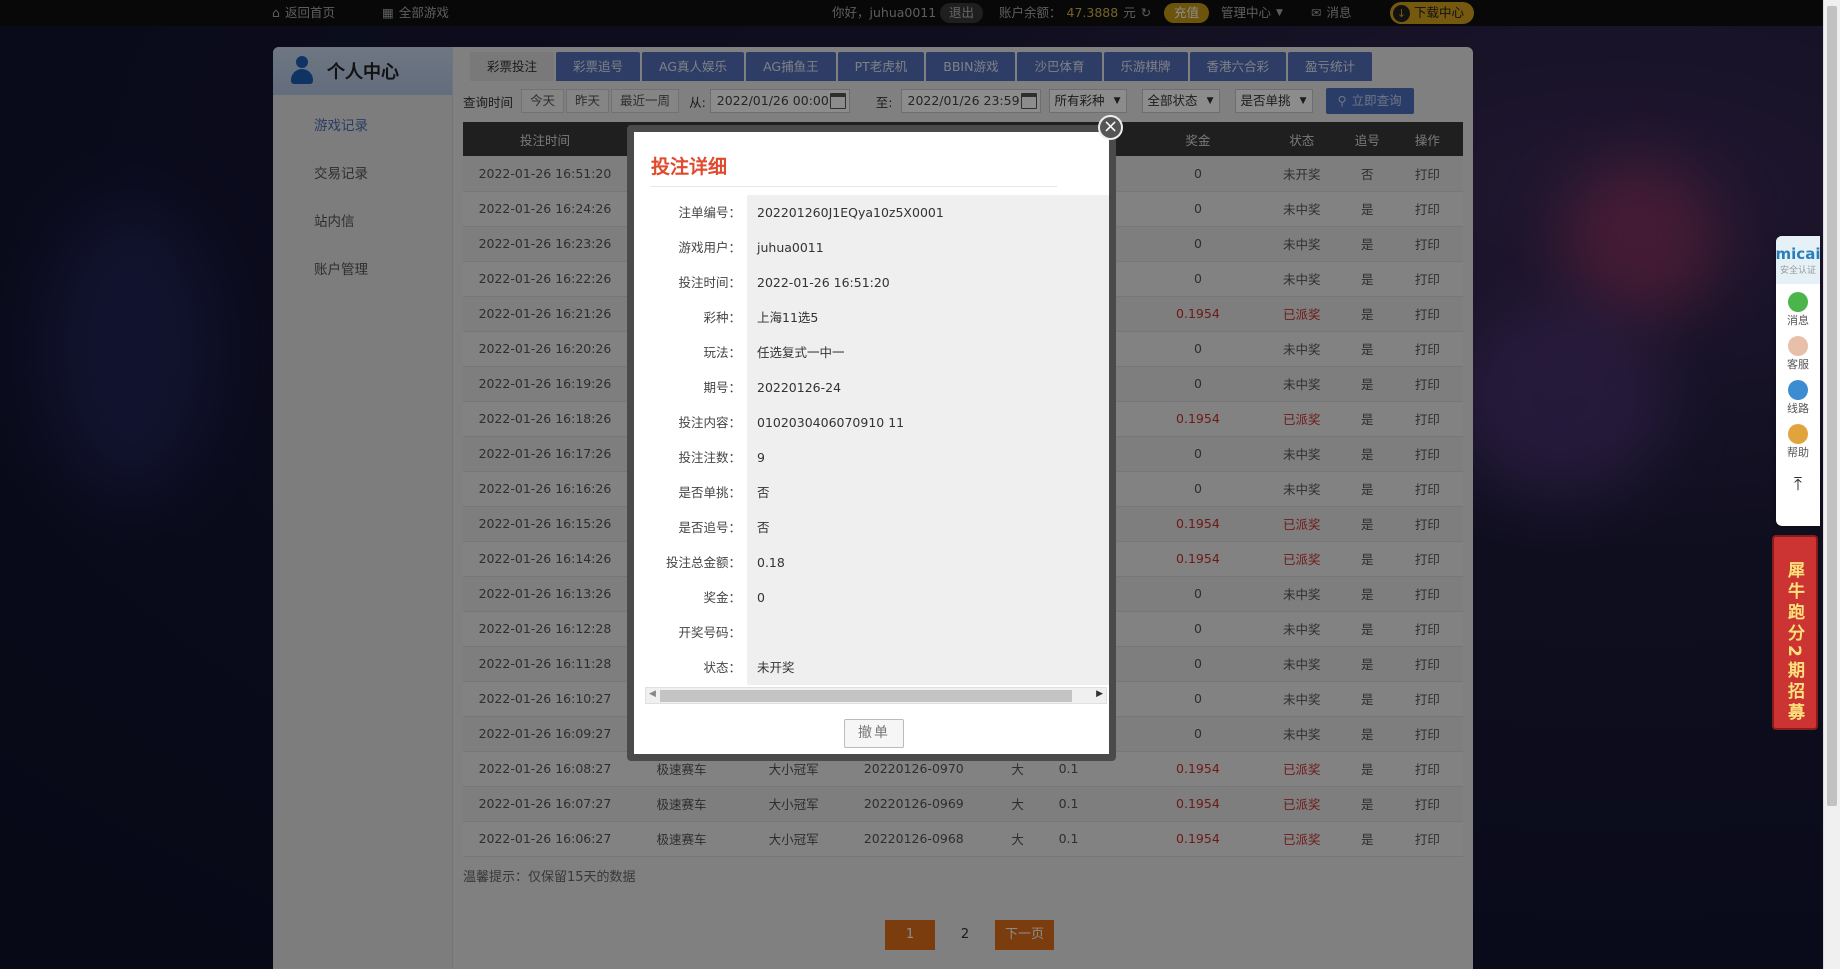 The width and height of the screenshot is (1840, 969). What do you see at coordinates (1798, 302) in the screenshot?
I see `chat-icon` at bounding box center [1798, 302].